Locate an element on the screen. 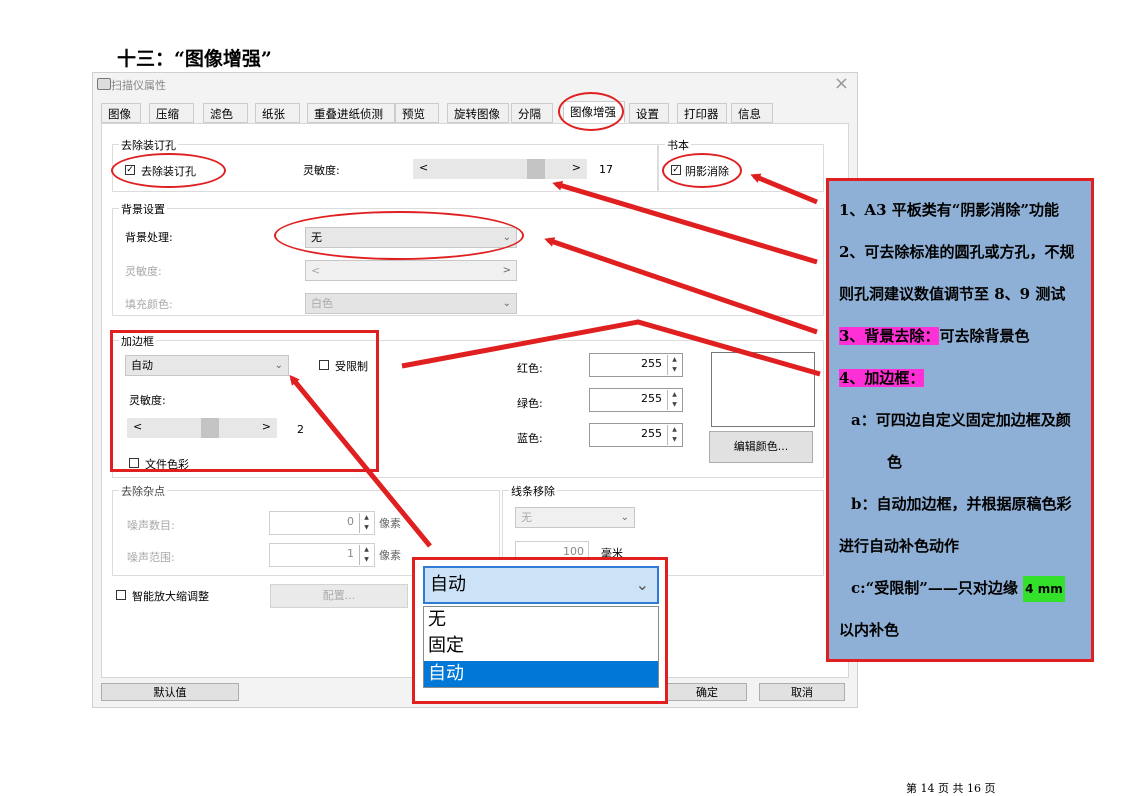  callout-line-4: 3、背景去除：可去除背景色 is located at coordinates (934, 335).